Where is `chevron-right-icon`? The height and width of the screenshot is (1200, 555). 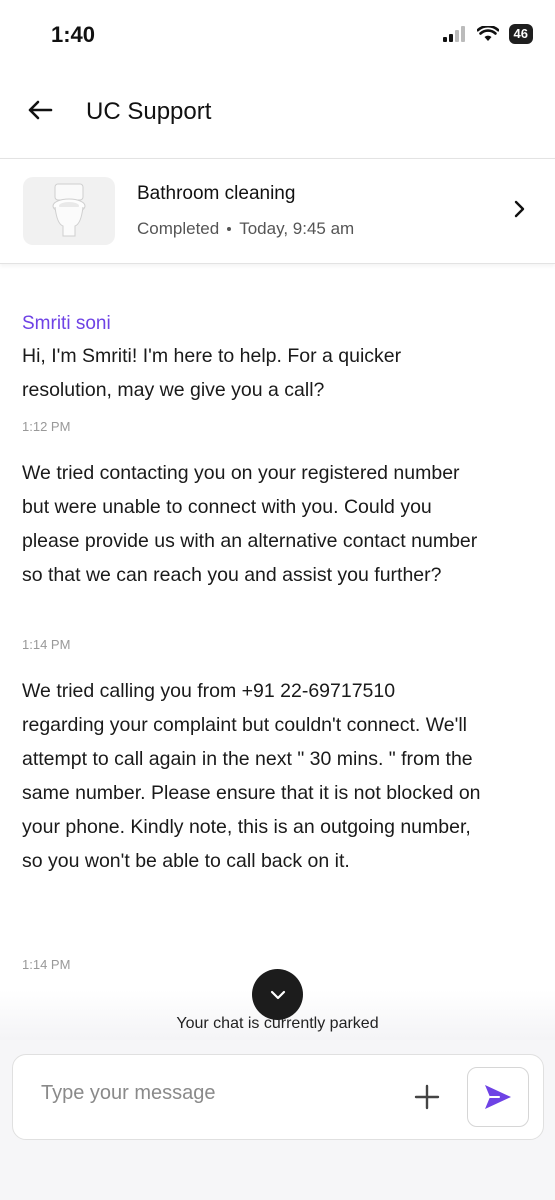 chevron-right-icon is located at coordinates (519, 209).